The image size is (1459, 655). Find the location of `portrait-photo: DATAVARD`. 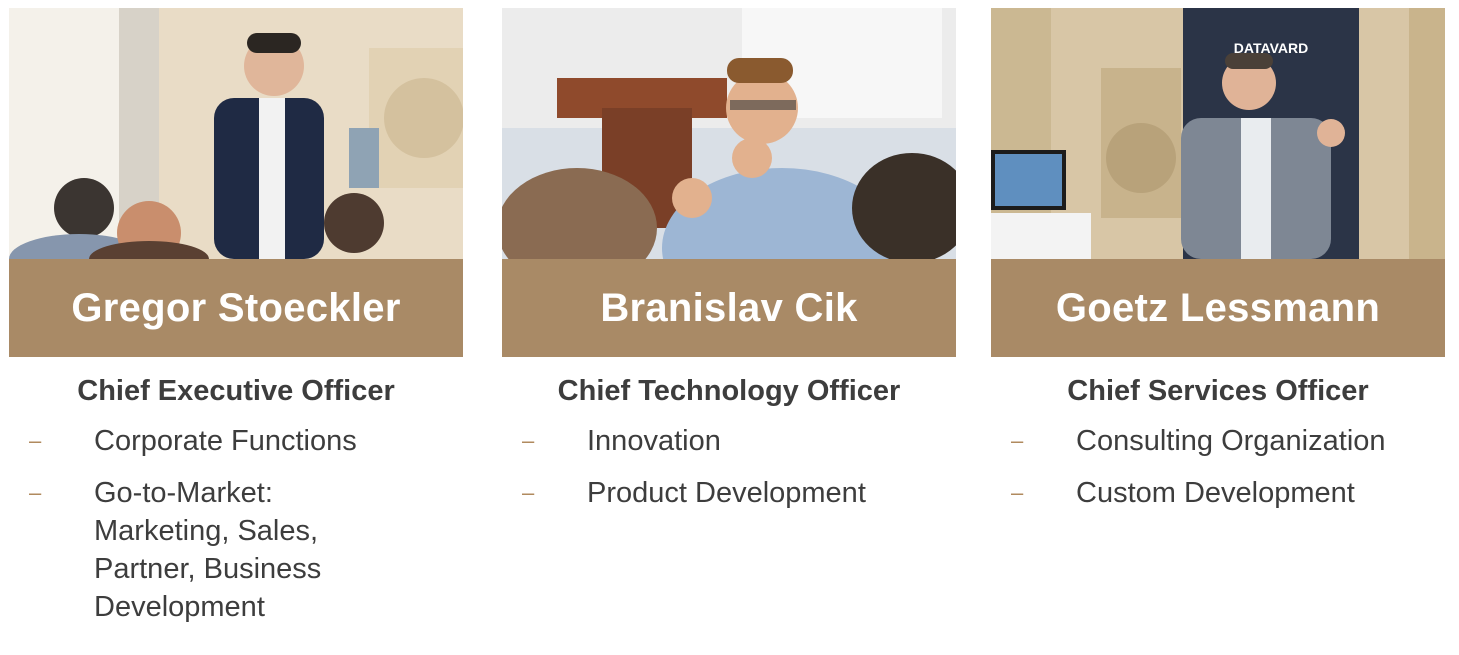

portrait-photo: DATAVARD is located at coordinates (1218, 133).